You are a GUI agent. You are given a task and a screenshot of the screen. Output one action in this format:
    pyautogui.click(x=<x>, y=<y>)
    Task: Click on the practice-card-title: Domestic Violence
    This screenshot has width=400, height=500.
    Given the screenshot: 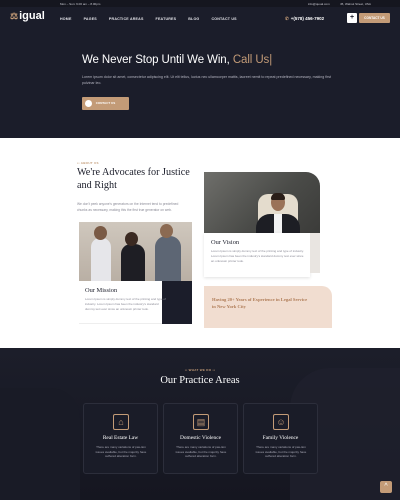 What is the action you would take?
    pyautogui.click(x=200, y=438)
    